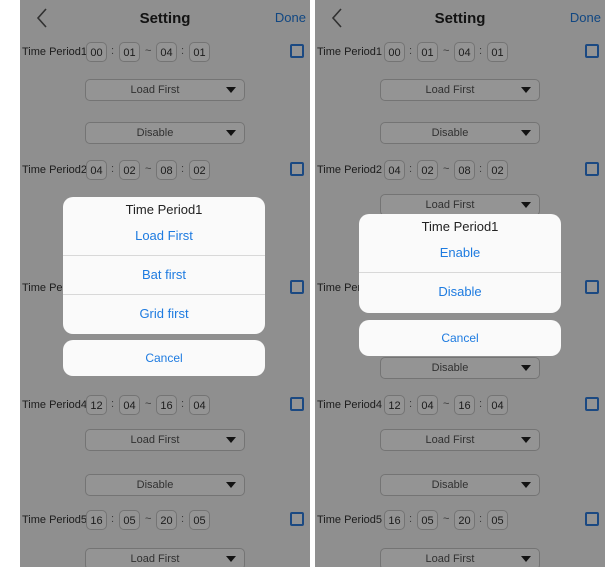 The width and height of the screenshot is (609, 567). What do you see at coordinates (164, 274) in the screenshot?
I see `option-bat-first: Bat first` at bounding box center [164, 274].